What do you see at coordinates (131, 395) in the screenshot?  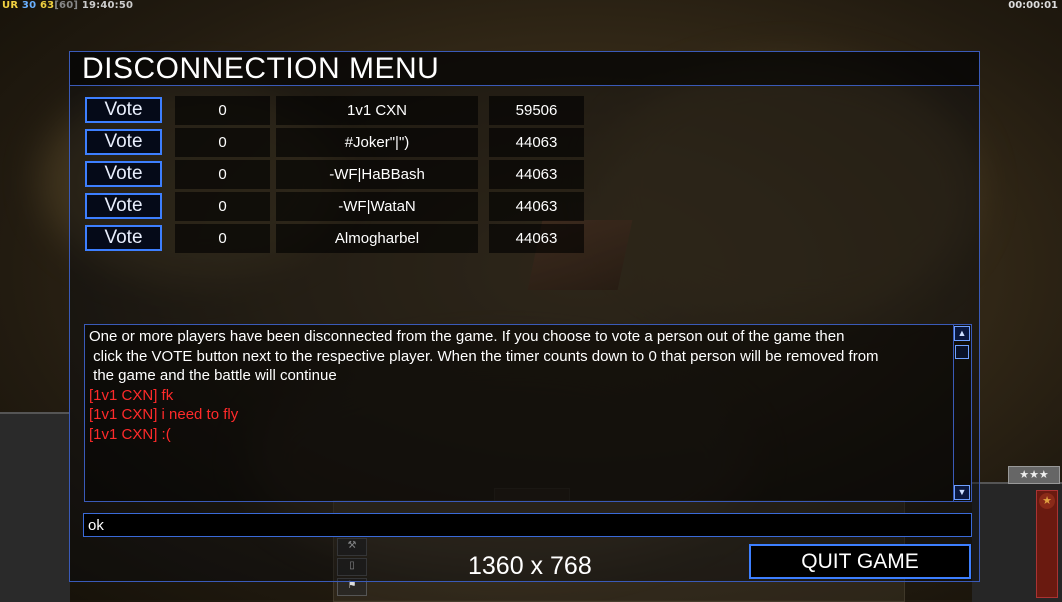 I see `chat-line: [1v1 CXN] fk` at bounding box center [131, 395].